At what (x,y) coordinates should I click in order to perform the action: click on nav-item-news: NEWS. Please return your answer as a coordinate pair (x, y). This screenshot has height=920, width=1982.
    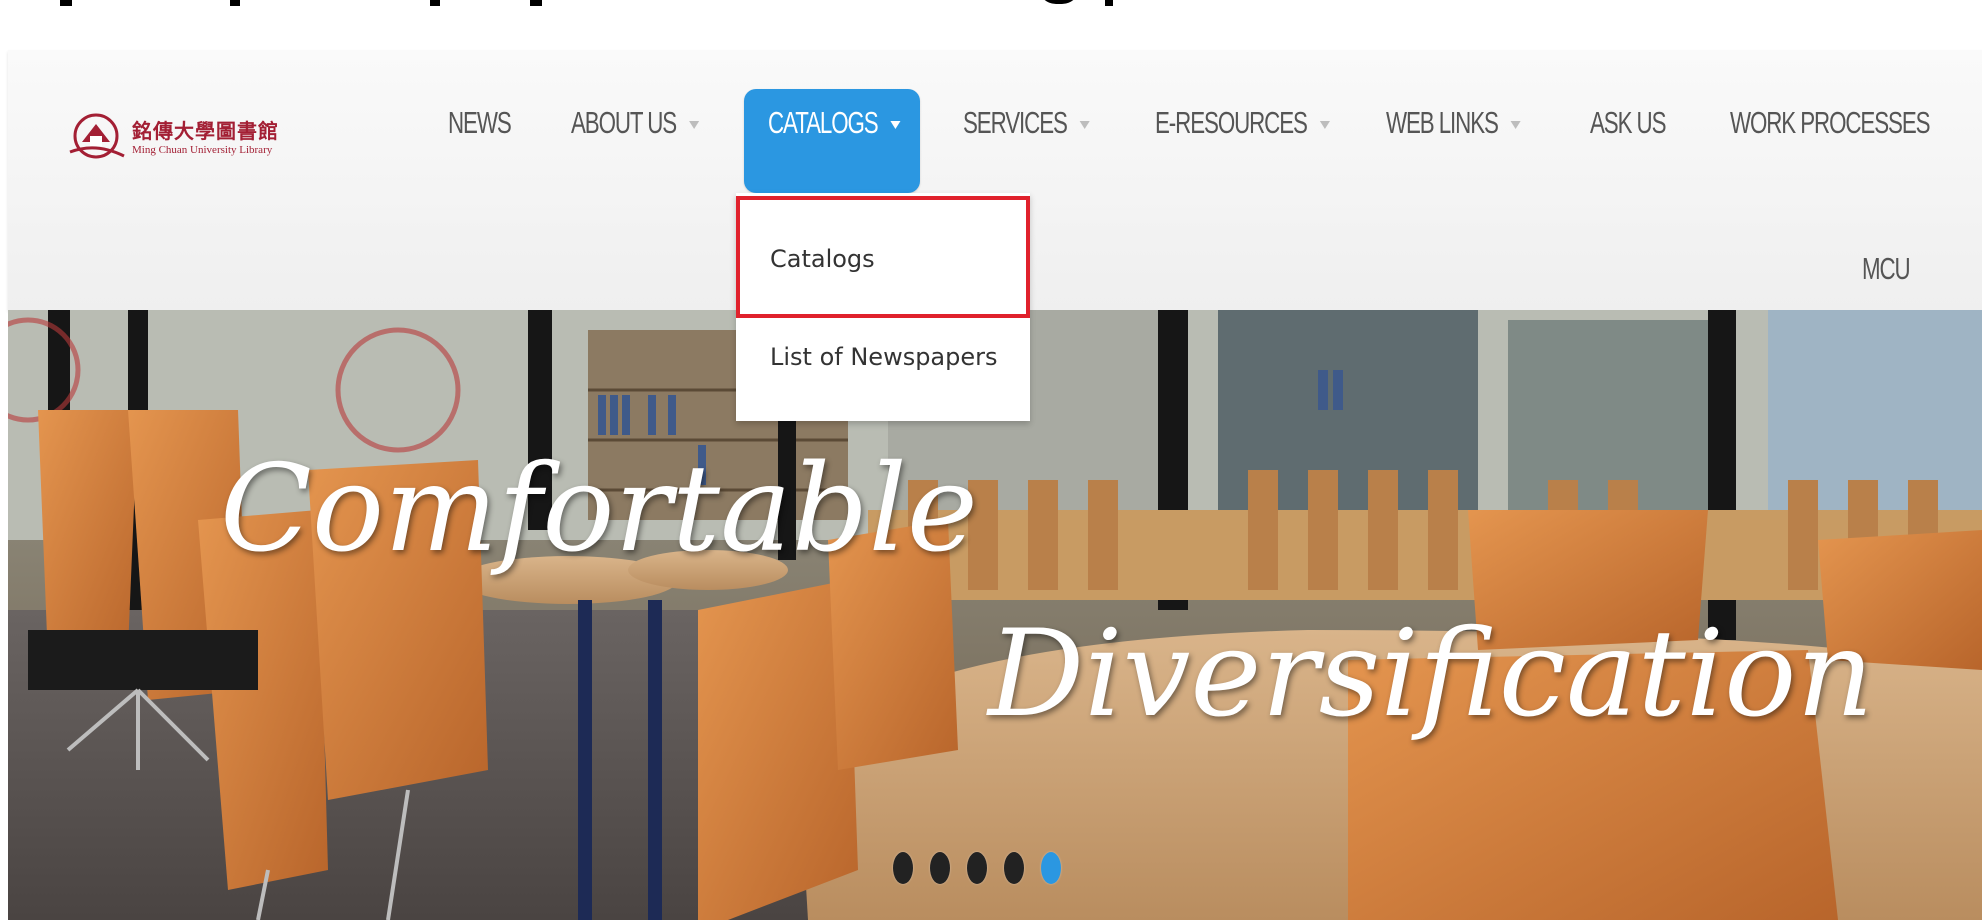
    Looking at the image, I should click on (480, 123).